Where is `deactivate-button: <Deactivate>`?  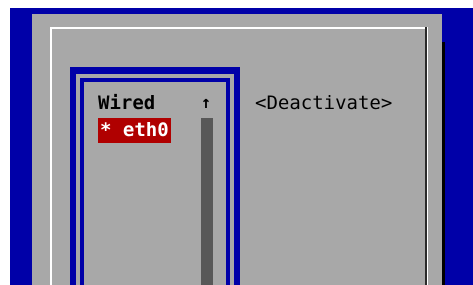 deactivate-button: <Deactivate> is located at coordinates (323, 103).